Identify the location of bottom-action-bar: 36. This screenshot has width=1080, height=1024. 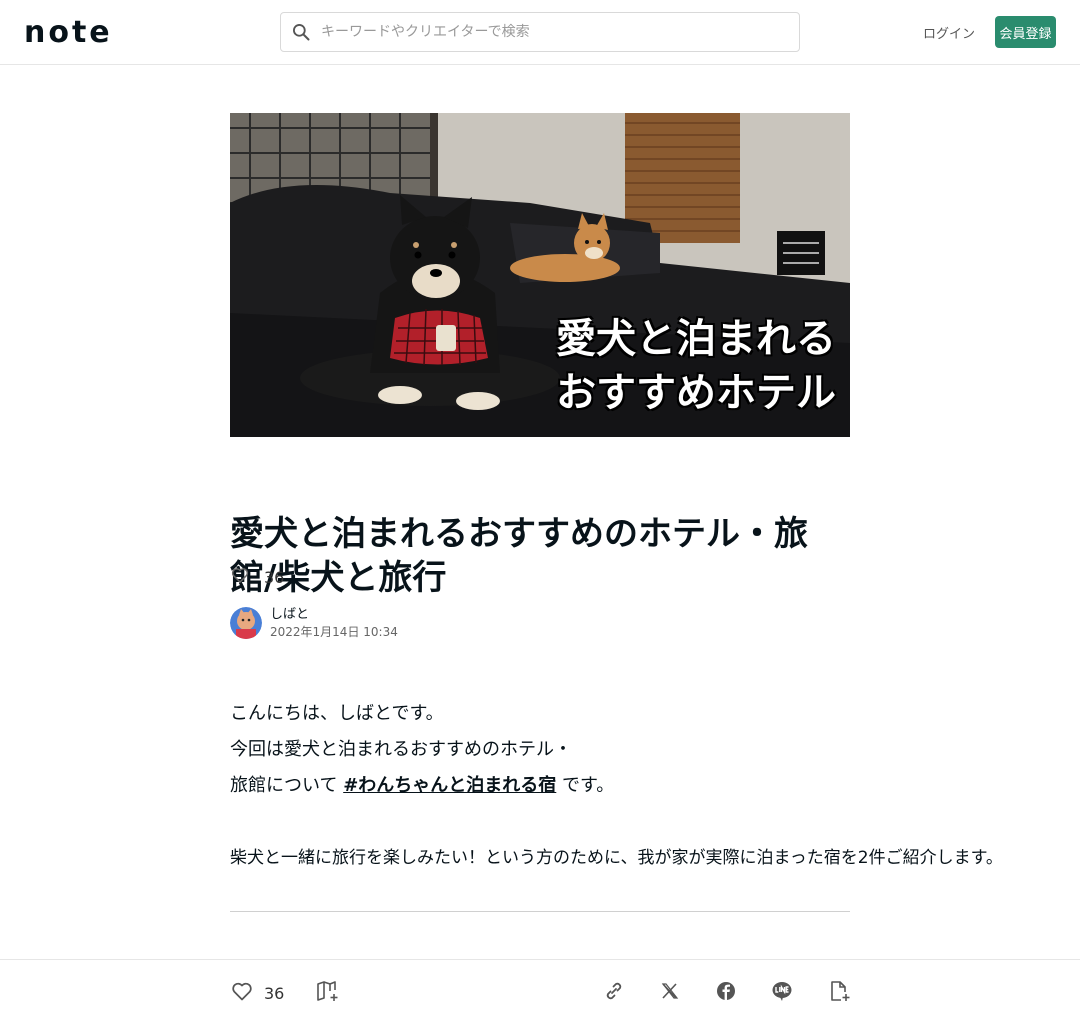
(540, 991).